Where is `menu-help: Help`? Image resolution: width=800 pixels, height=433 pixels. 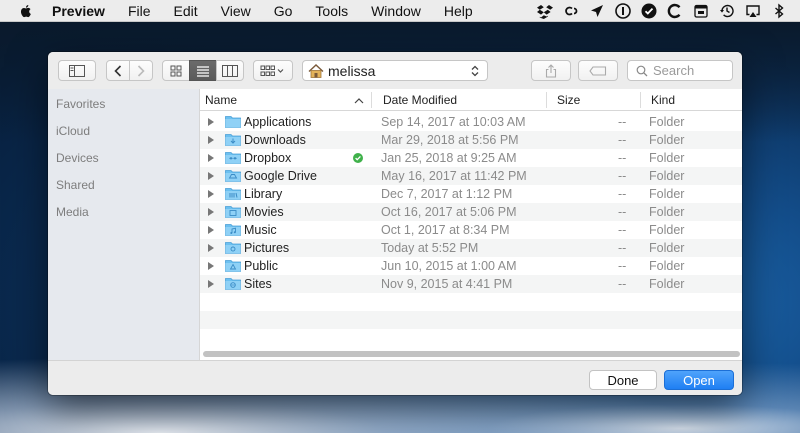 menu-help: Help is located at coordinates (458, 11).